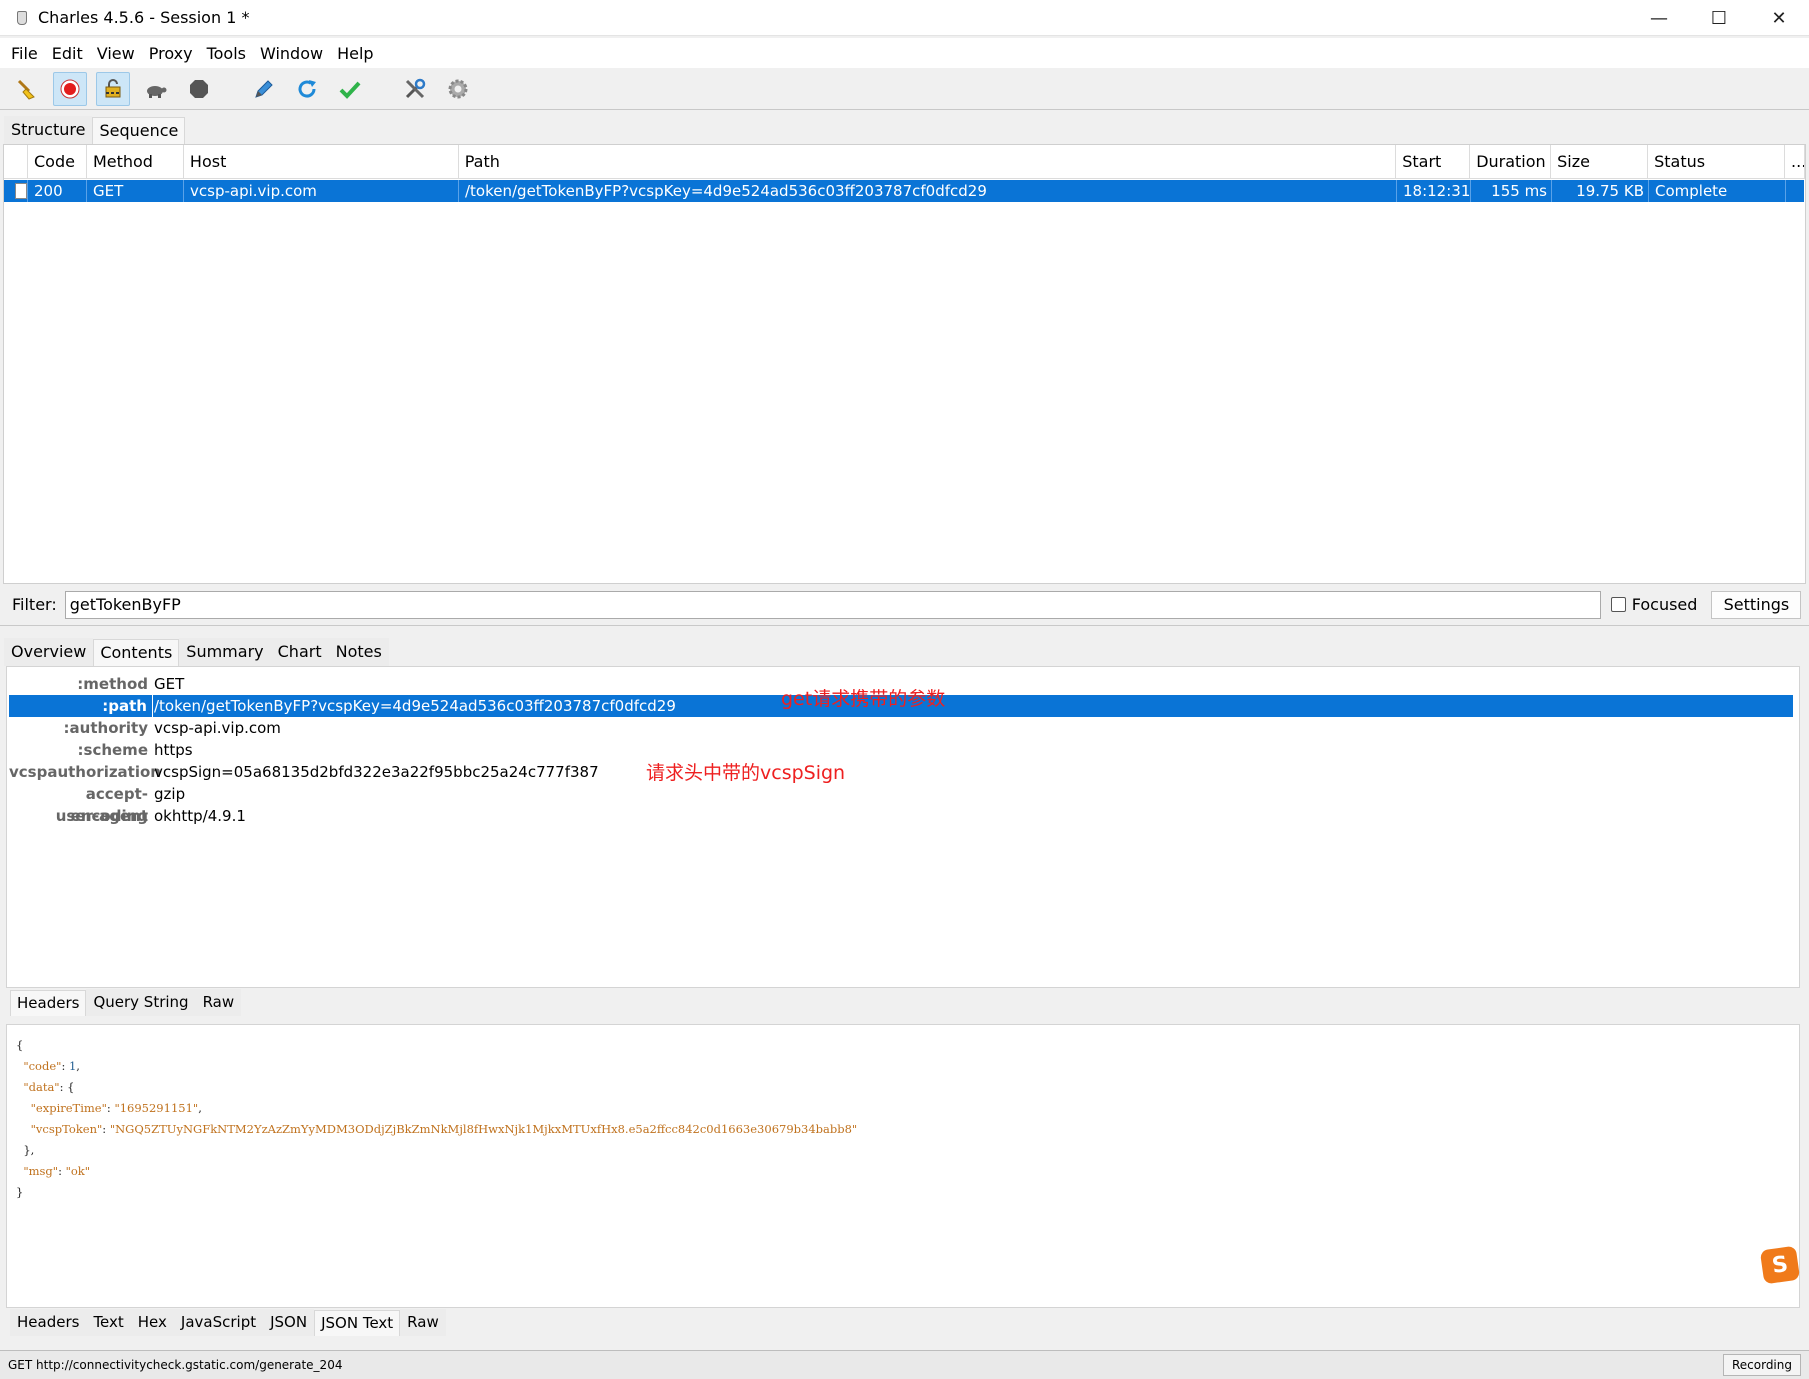  Describe the element at coordinates (1756, 604) in the screenshot. I see `settings-button: Settings` at that location.